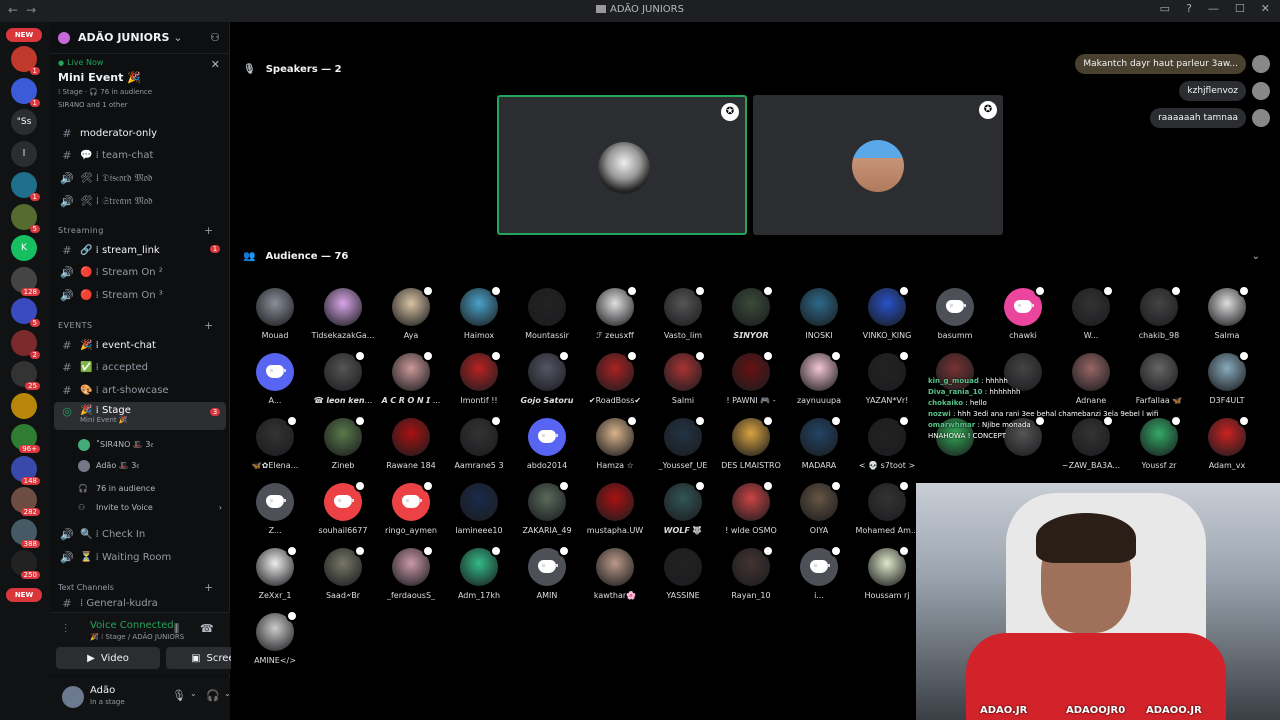 The height and width of the screenshot is (720, 1280). I want to click on audience-member: Houssam rj, so click(887, 576).